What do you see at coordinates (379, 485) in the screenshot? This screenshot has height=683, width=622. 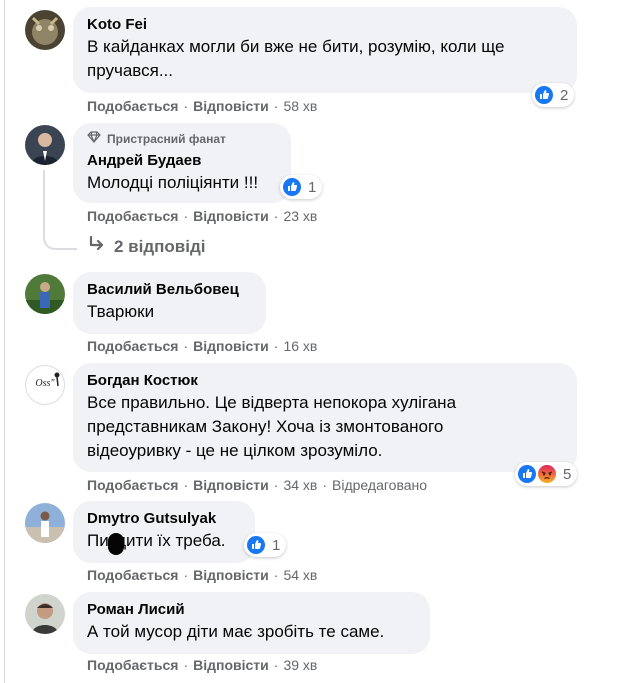 I see `edited-label: Відредаговано` at bounding box center [379, 485].